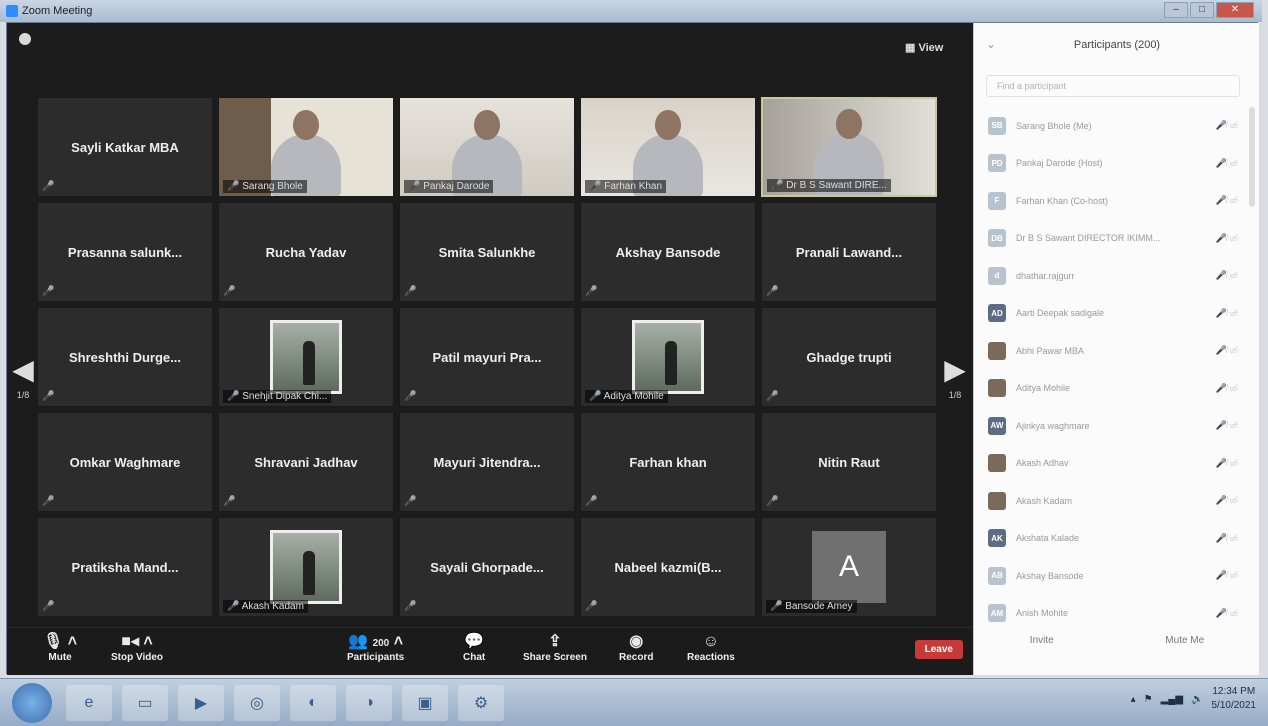  Describe the element at coordinates (636, 647) in the screenshot. I see `record-button: ◉ Record` at that location.